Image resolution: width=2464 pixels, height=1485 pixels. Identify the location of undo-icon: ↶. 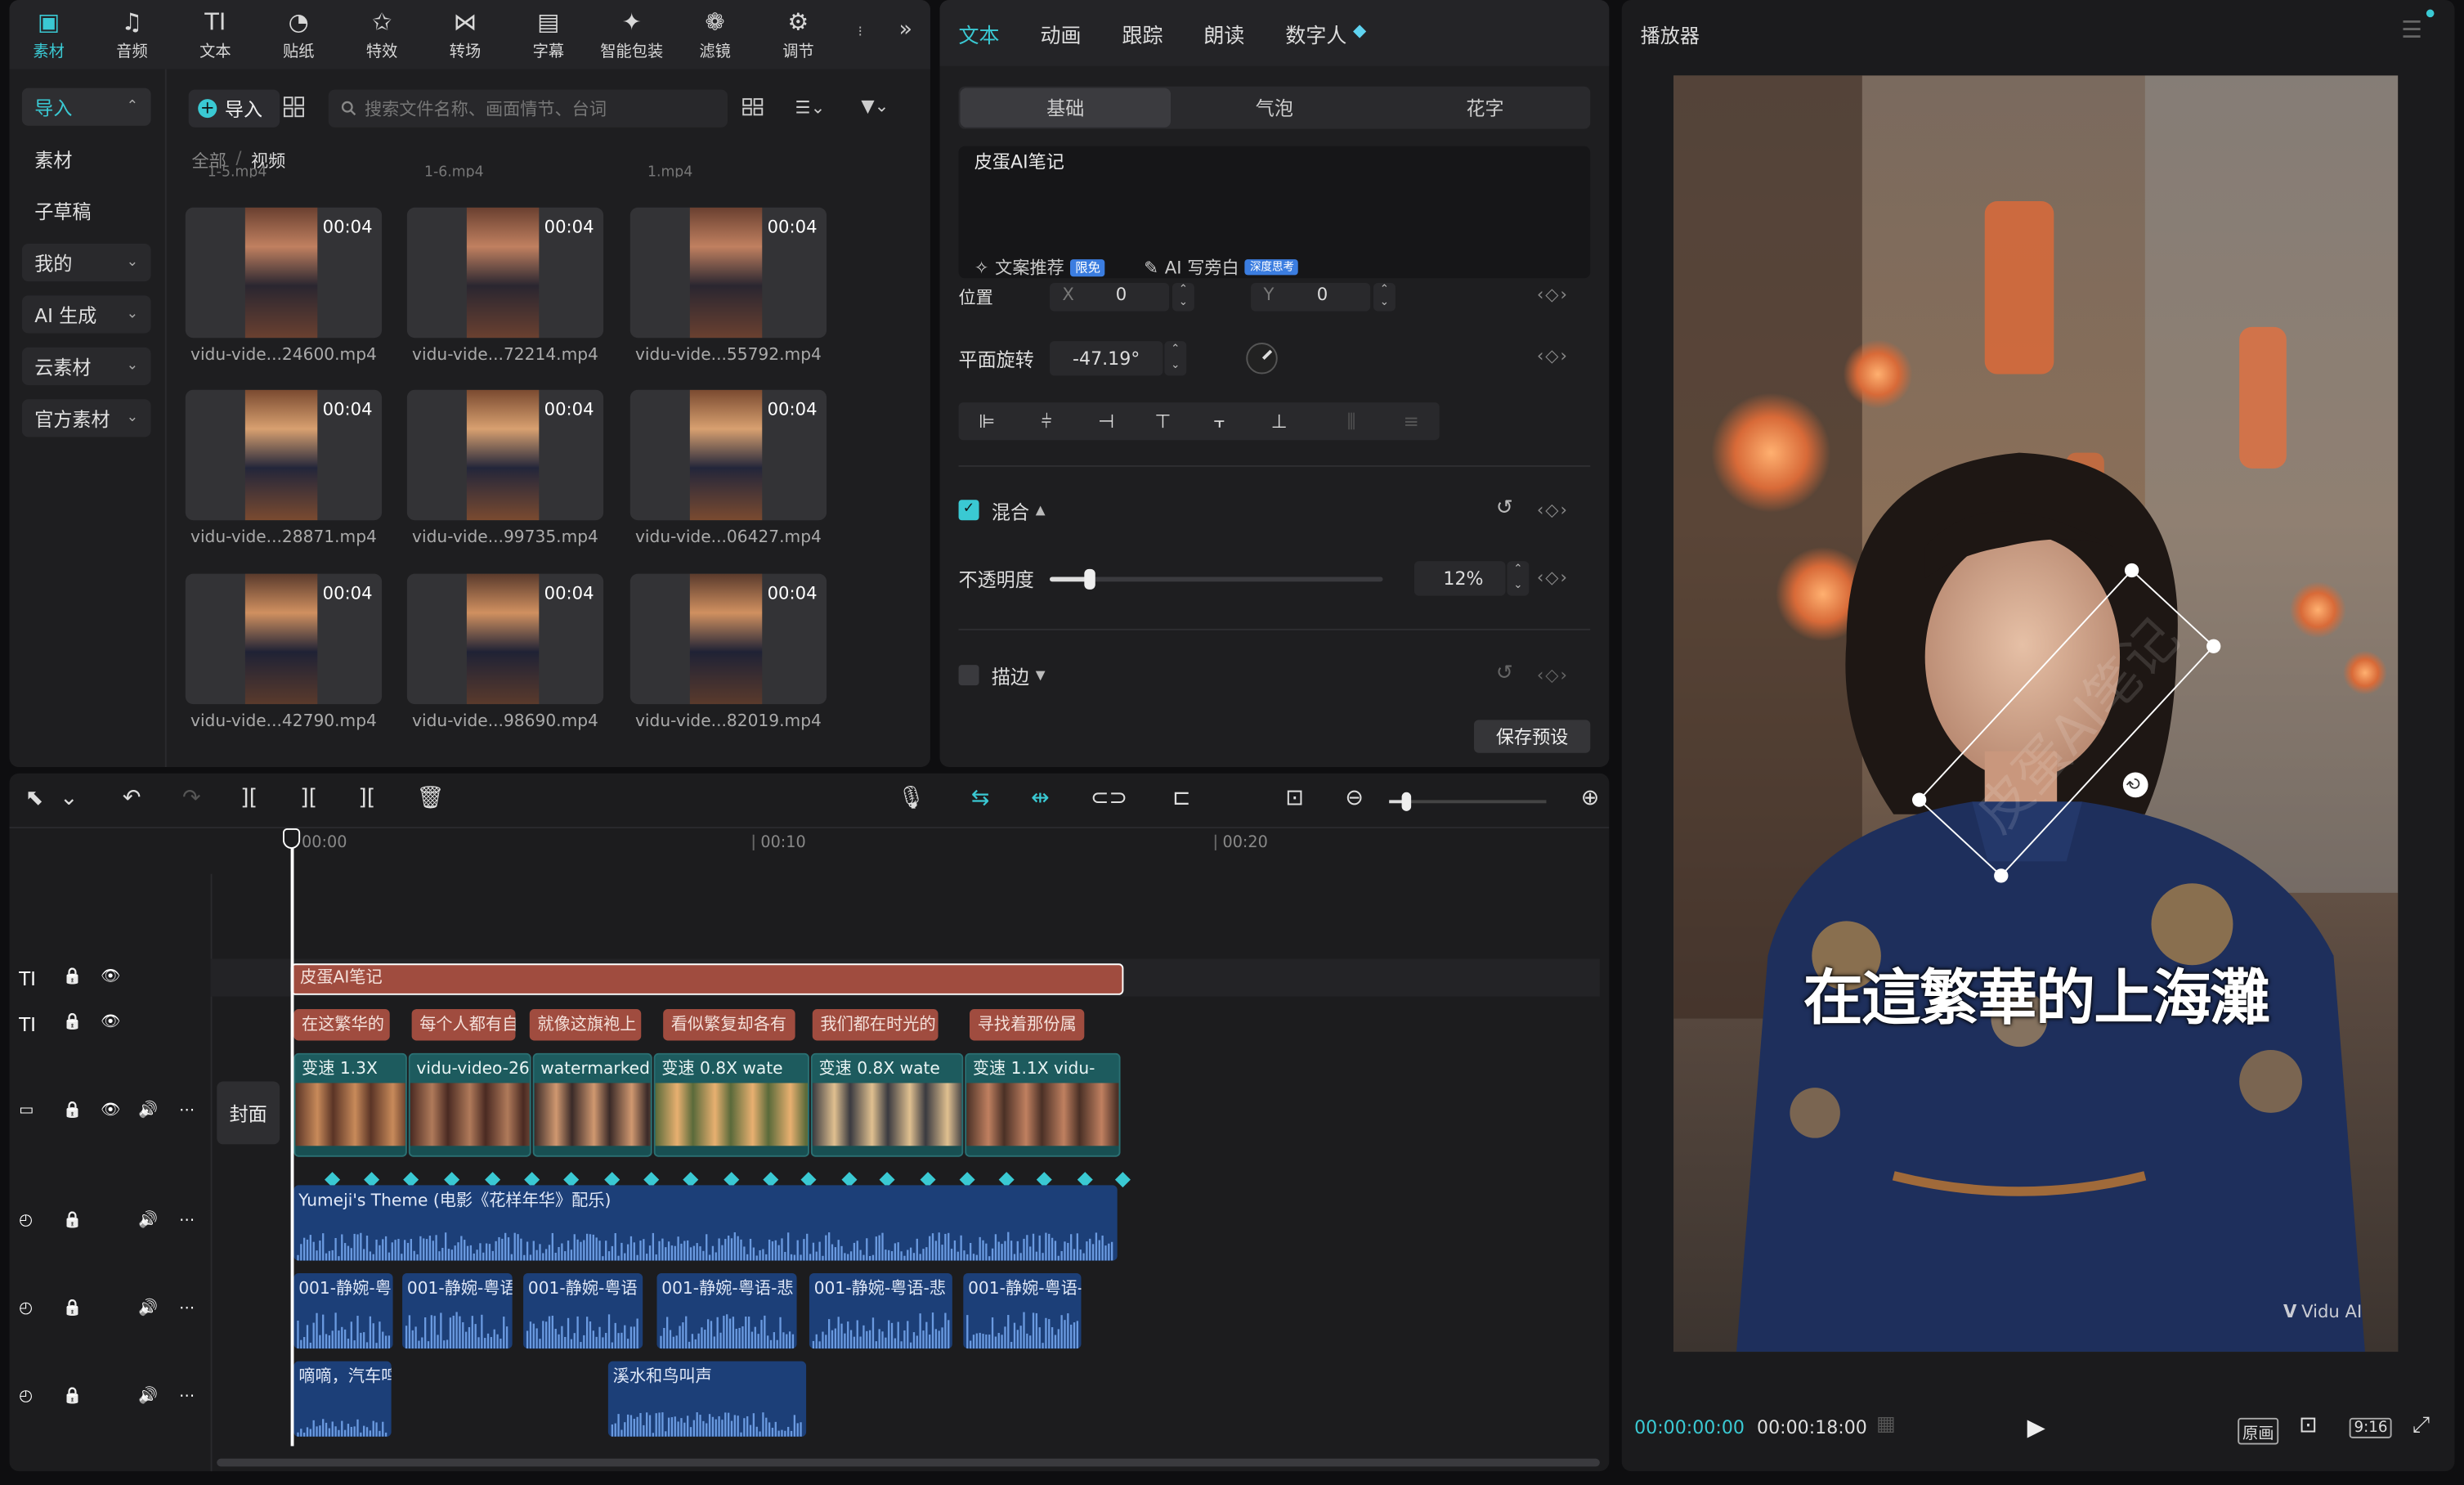
(132, 798).